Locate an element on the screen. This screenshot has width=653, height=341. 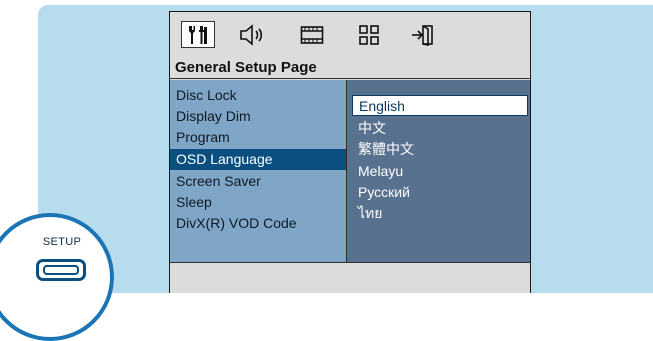
option-thai: ไทย is located at coordinates (440, 213).